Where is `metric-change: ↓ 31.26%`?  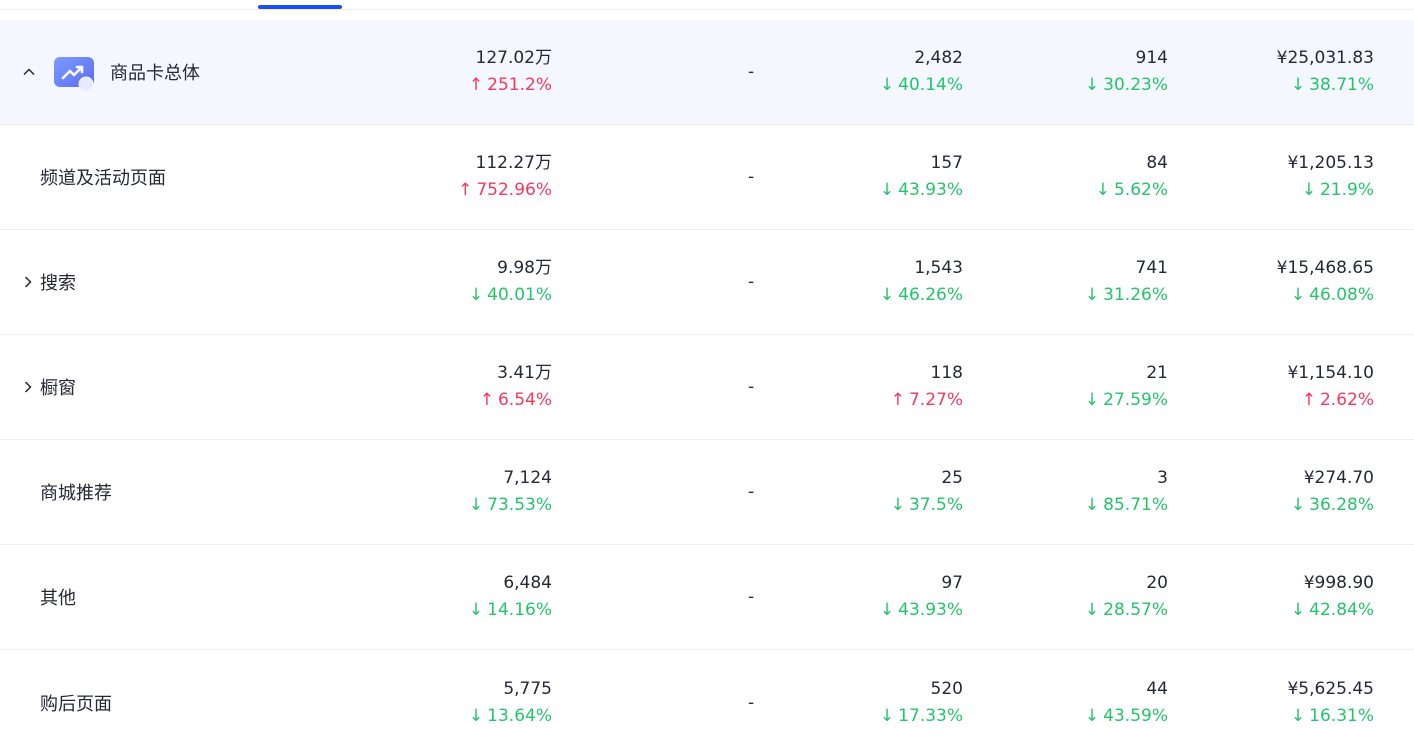
metric-change: ↓ 31.26% is located at coordinates (1093, 295).